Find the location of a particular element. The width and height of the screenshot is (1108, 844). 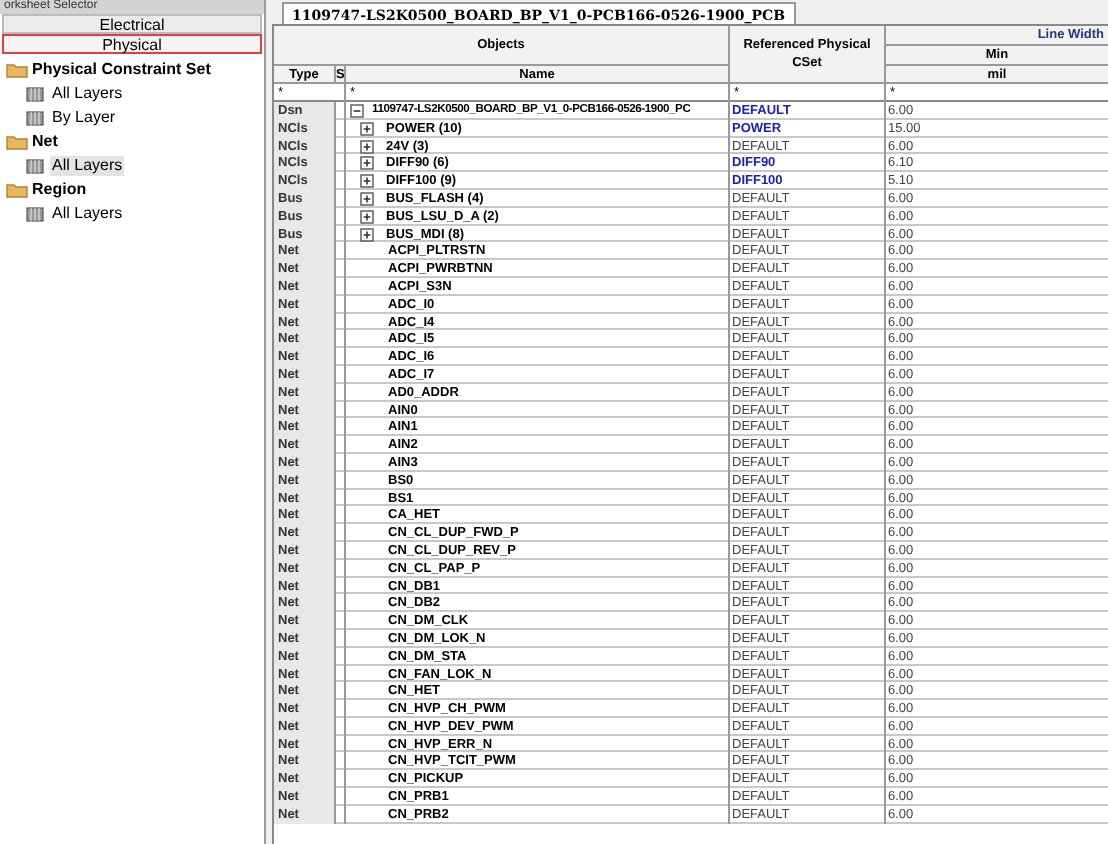

tree-folder-label: Region is located at coordinates (59, 190).